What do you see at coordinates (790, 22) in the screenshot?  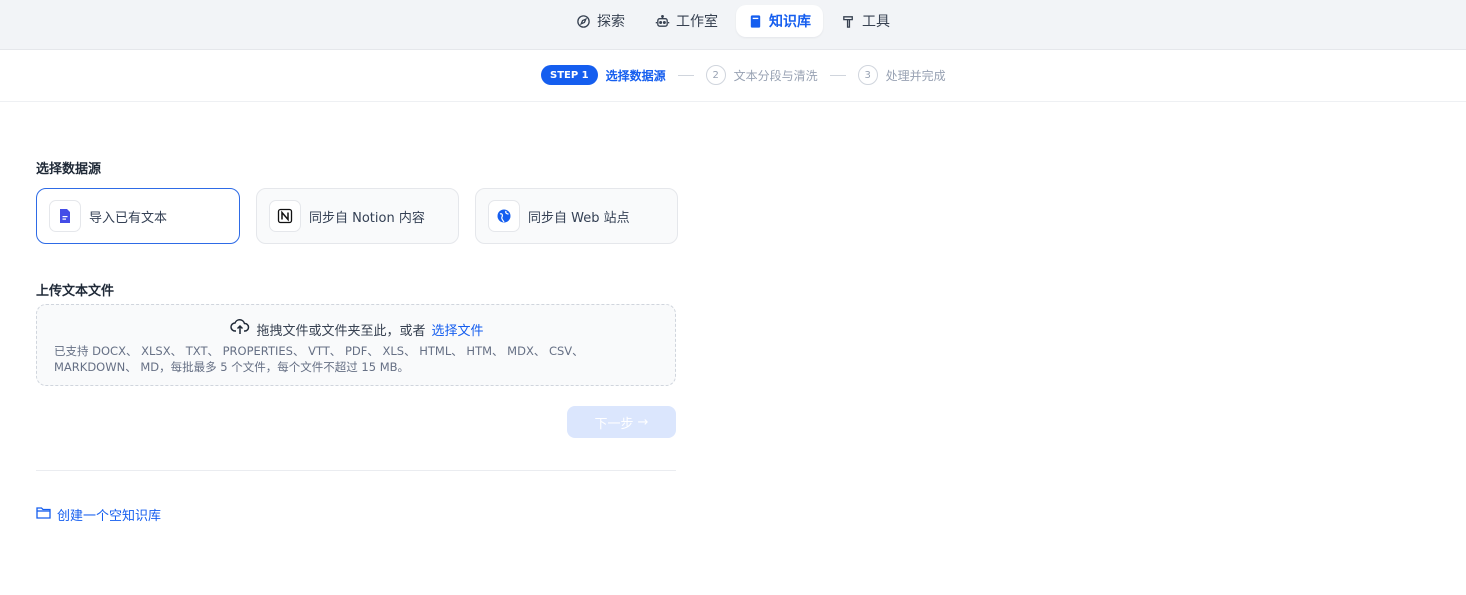 I see `nav-item-label: 知识库` at bounding box center [790, 22].